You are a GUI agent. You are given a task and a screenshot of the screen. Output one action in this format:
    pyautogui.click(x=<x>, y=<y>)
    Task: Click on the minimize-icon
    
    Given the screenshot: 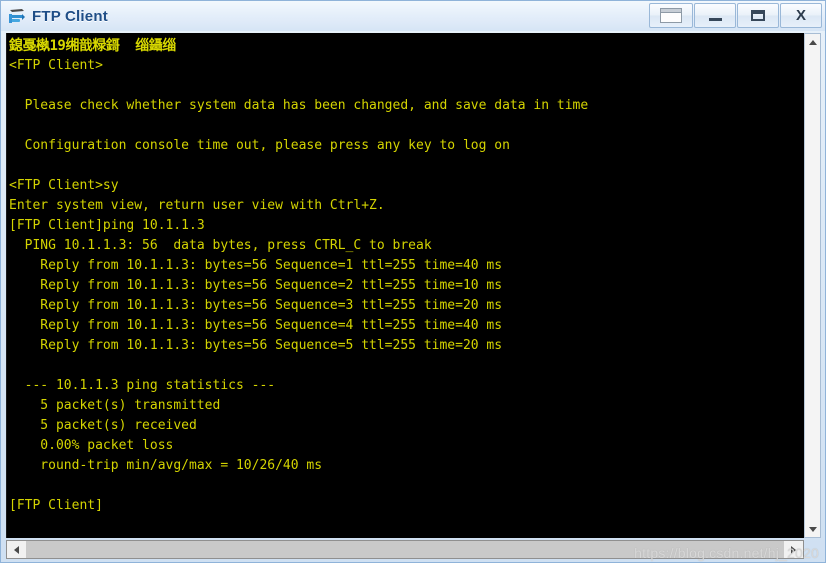 What is the action you would take?
    pyautogui.click(x=715, y=19)
    